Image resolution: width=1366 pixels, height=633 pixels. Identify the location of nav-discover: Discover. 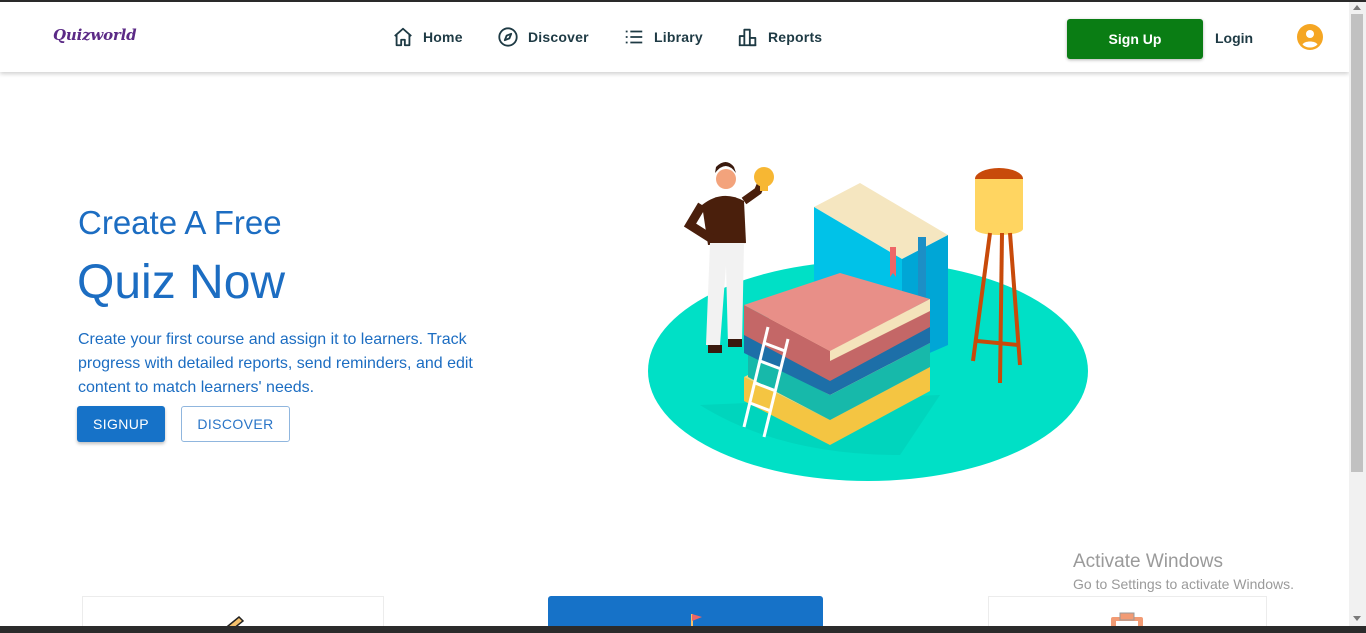
(543, 37).